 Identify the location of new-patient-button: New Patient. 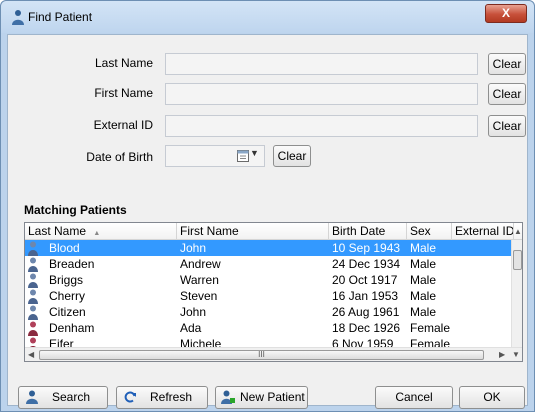
(261, 397).